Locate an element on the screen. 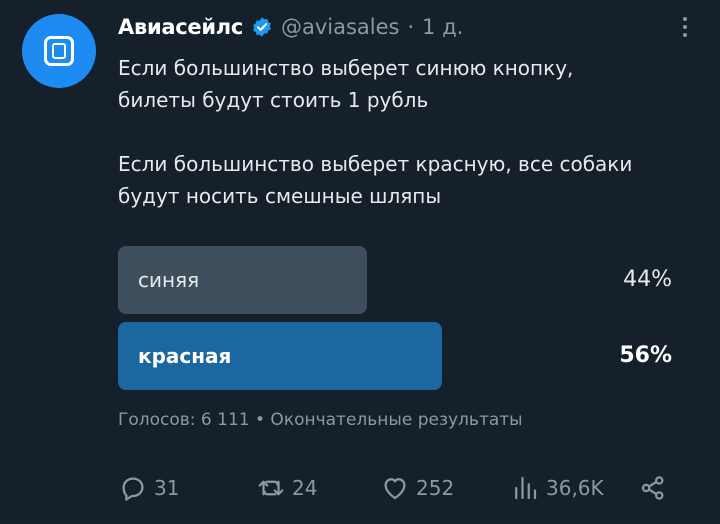 The image size is (720, 524). like-icon is located at coordinates (395, 489).